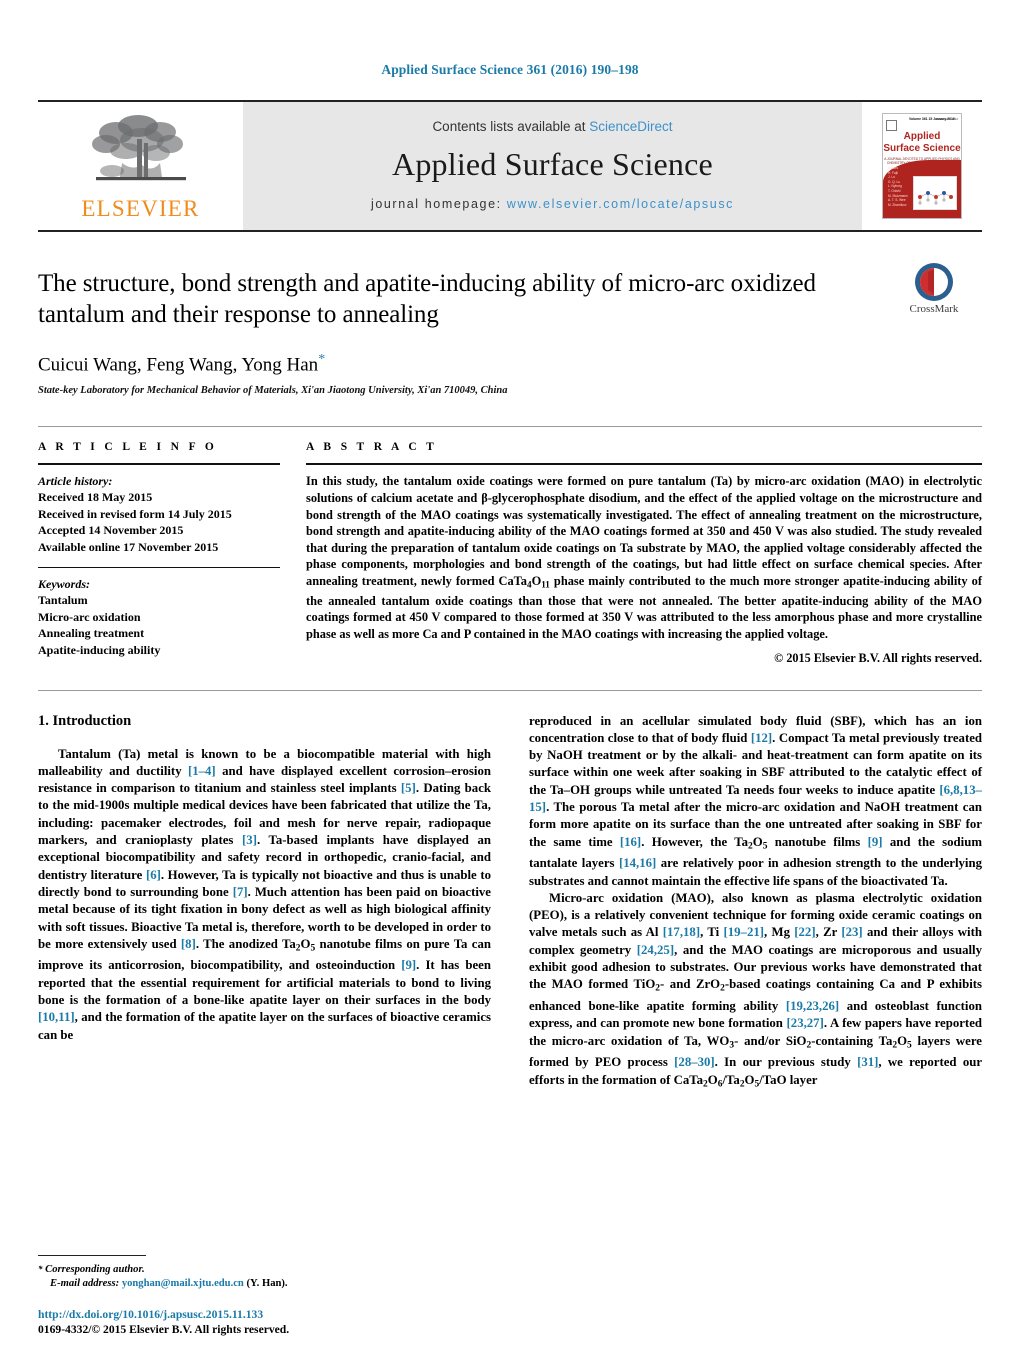 Image resolution: width=1020 pixels, height=1351 pixels. I want to click on crossmark-icon, so click(934, 282).